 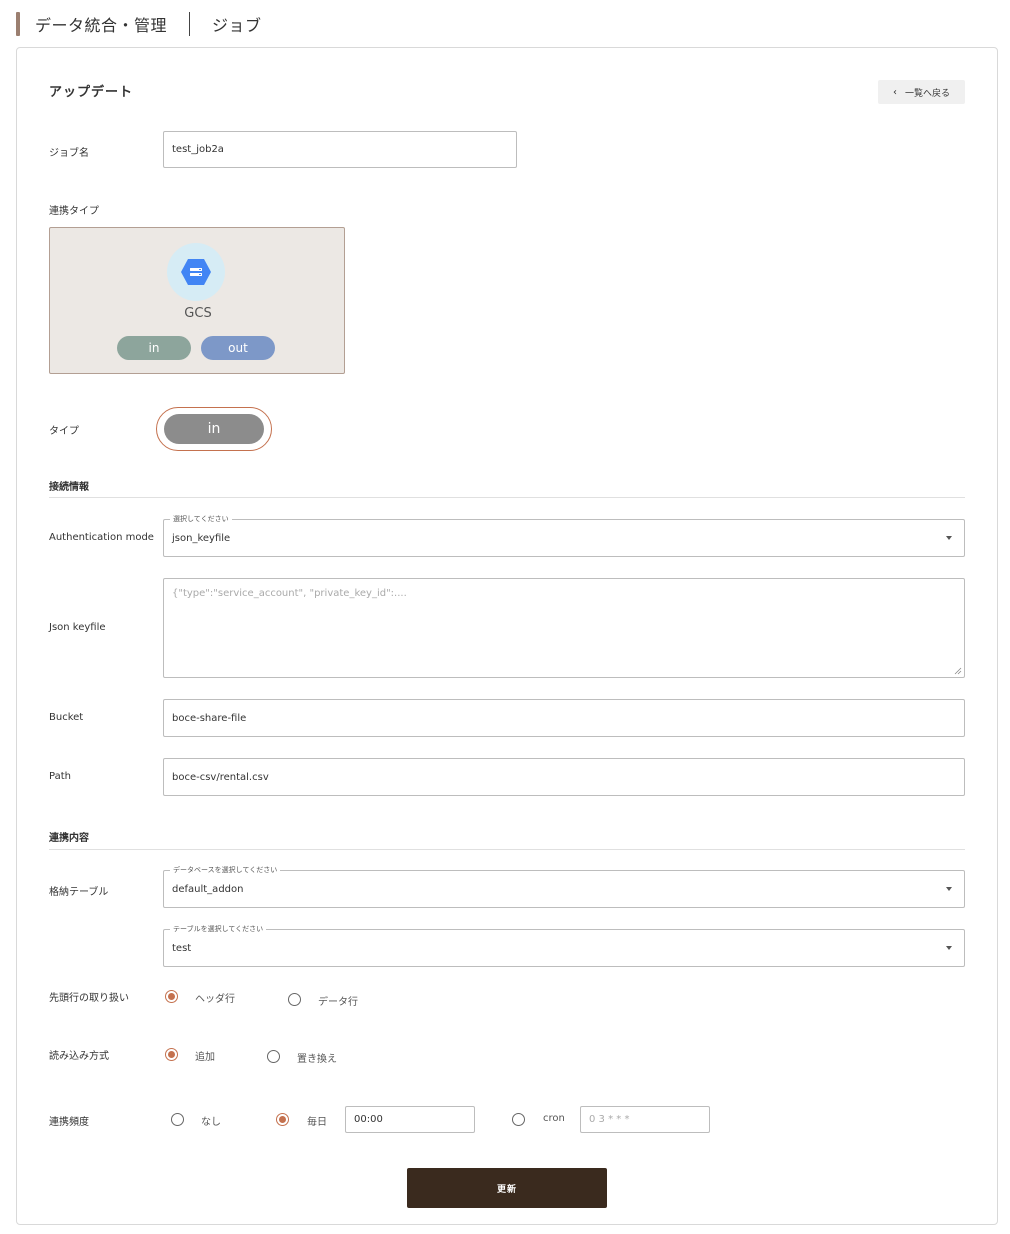 What do you see at coordinates (410, 1119) in the screenshot?
I see `daily-time-input: 00:00` at bounding box center [410, 1119].